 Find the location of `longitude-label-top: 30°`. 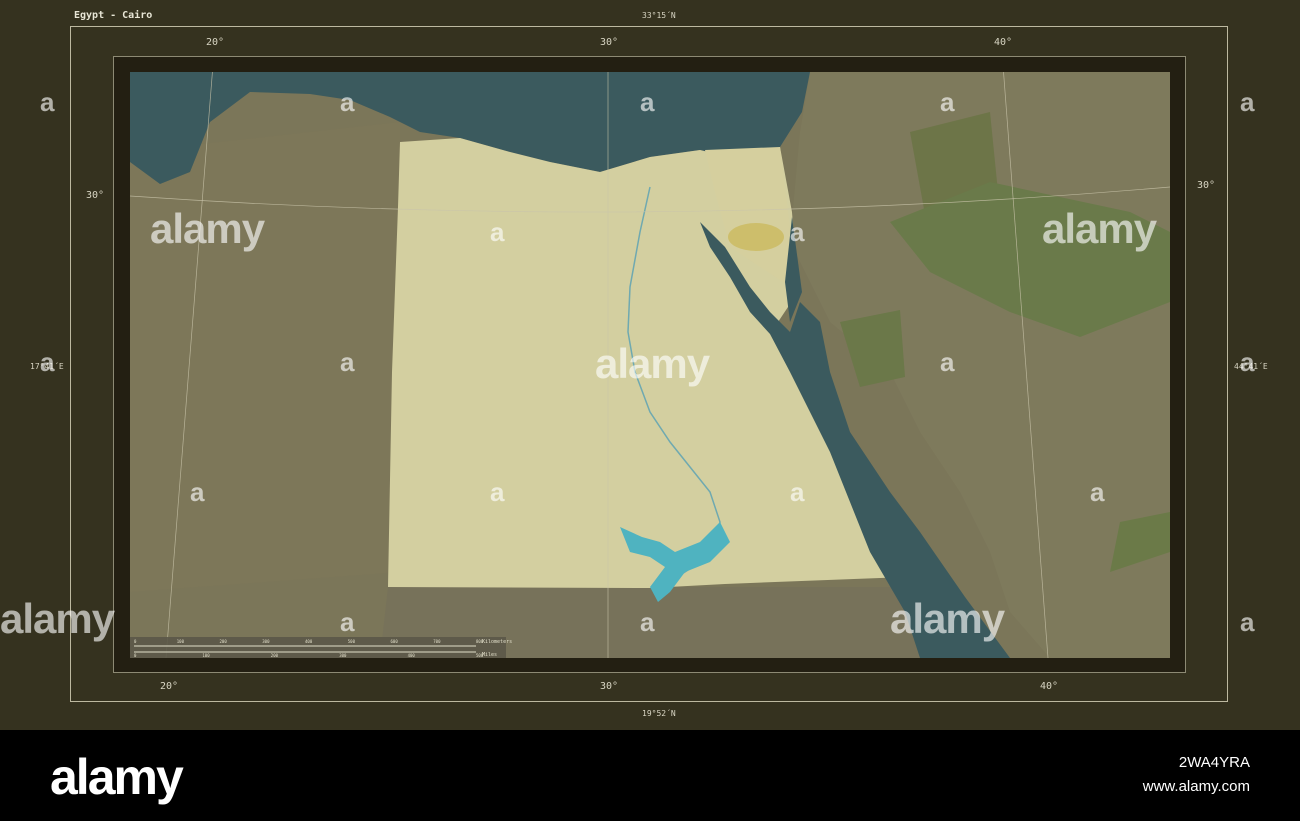

longitude-label-top: 30° is located at coordinates (609, 42).